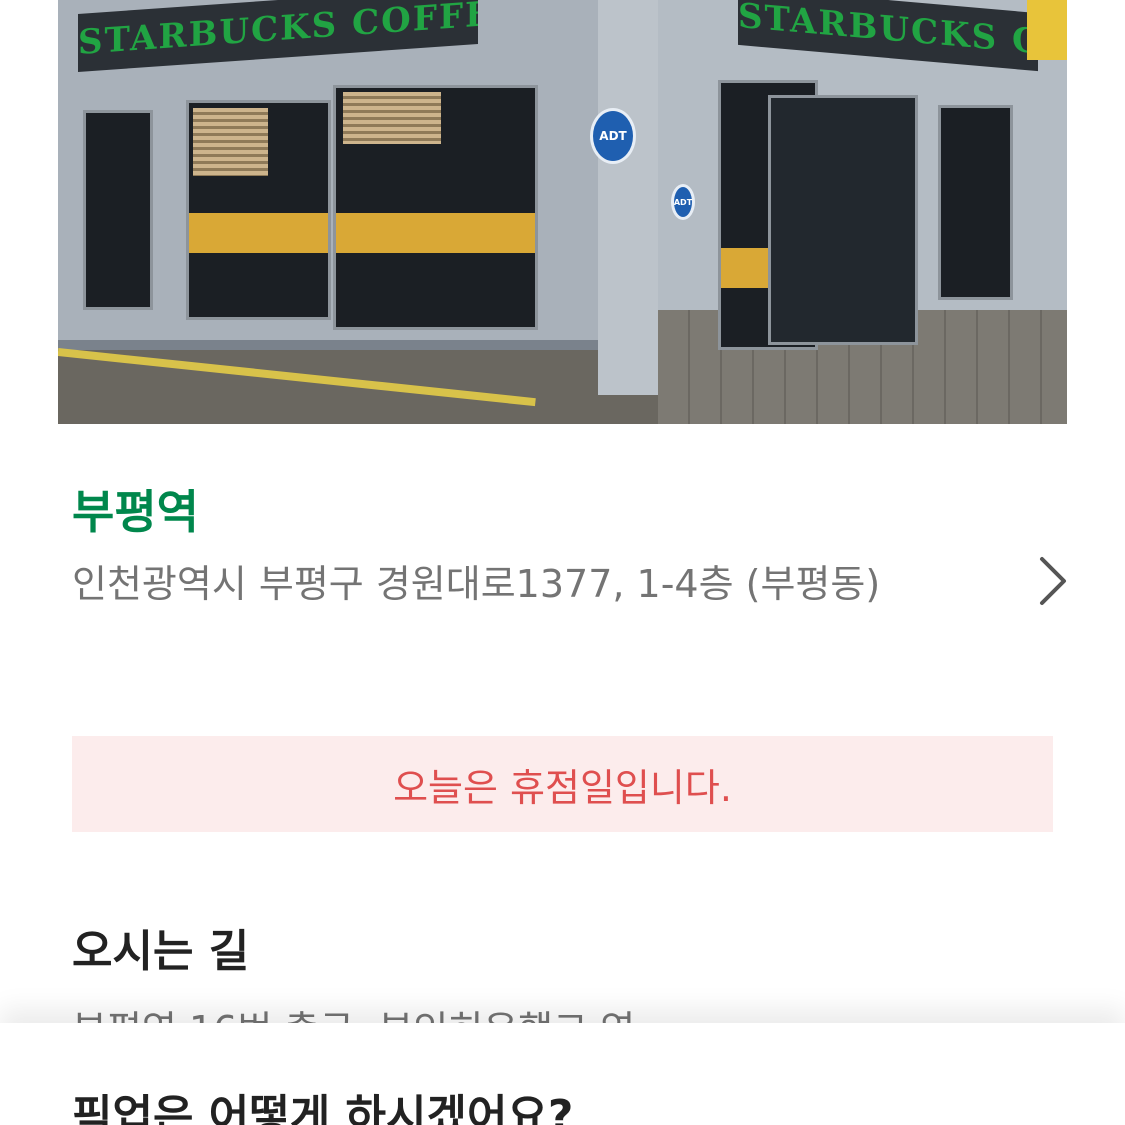 The image size is (1125, 1125). What do you see at coordinates (476, 584) in the screenshot?
I see `store-address: 인천광역시 부평구 경원대로1377, 1-4층 (부평동)` at bounding box center [476, 584].